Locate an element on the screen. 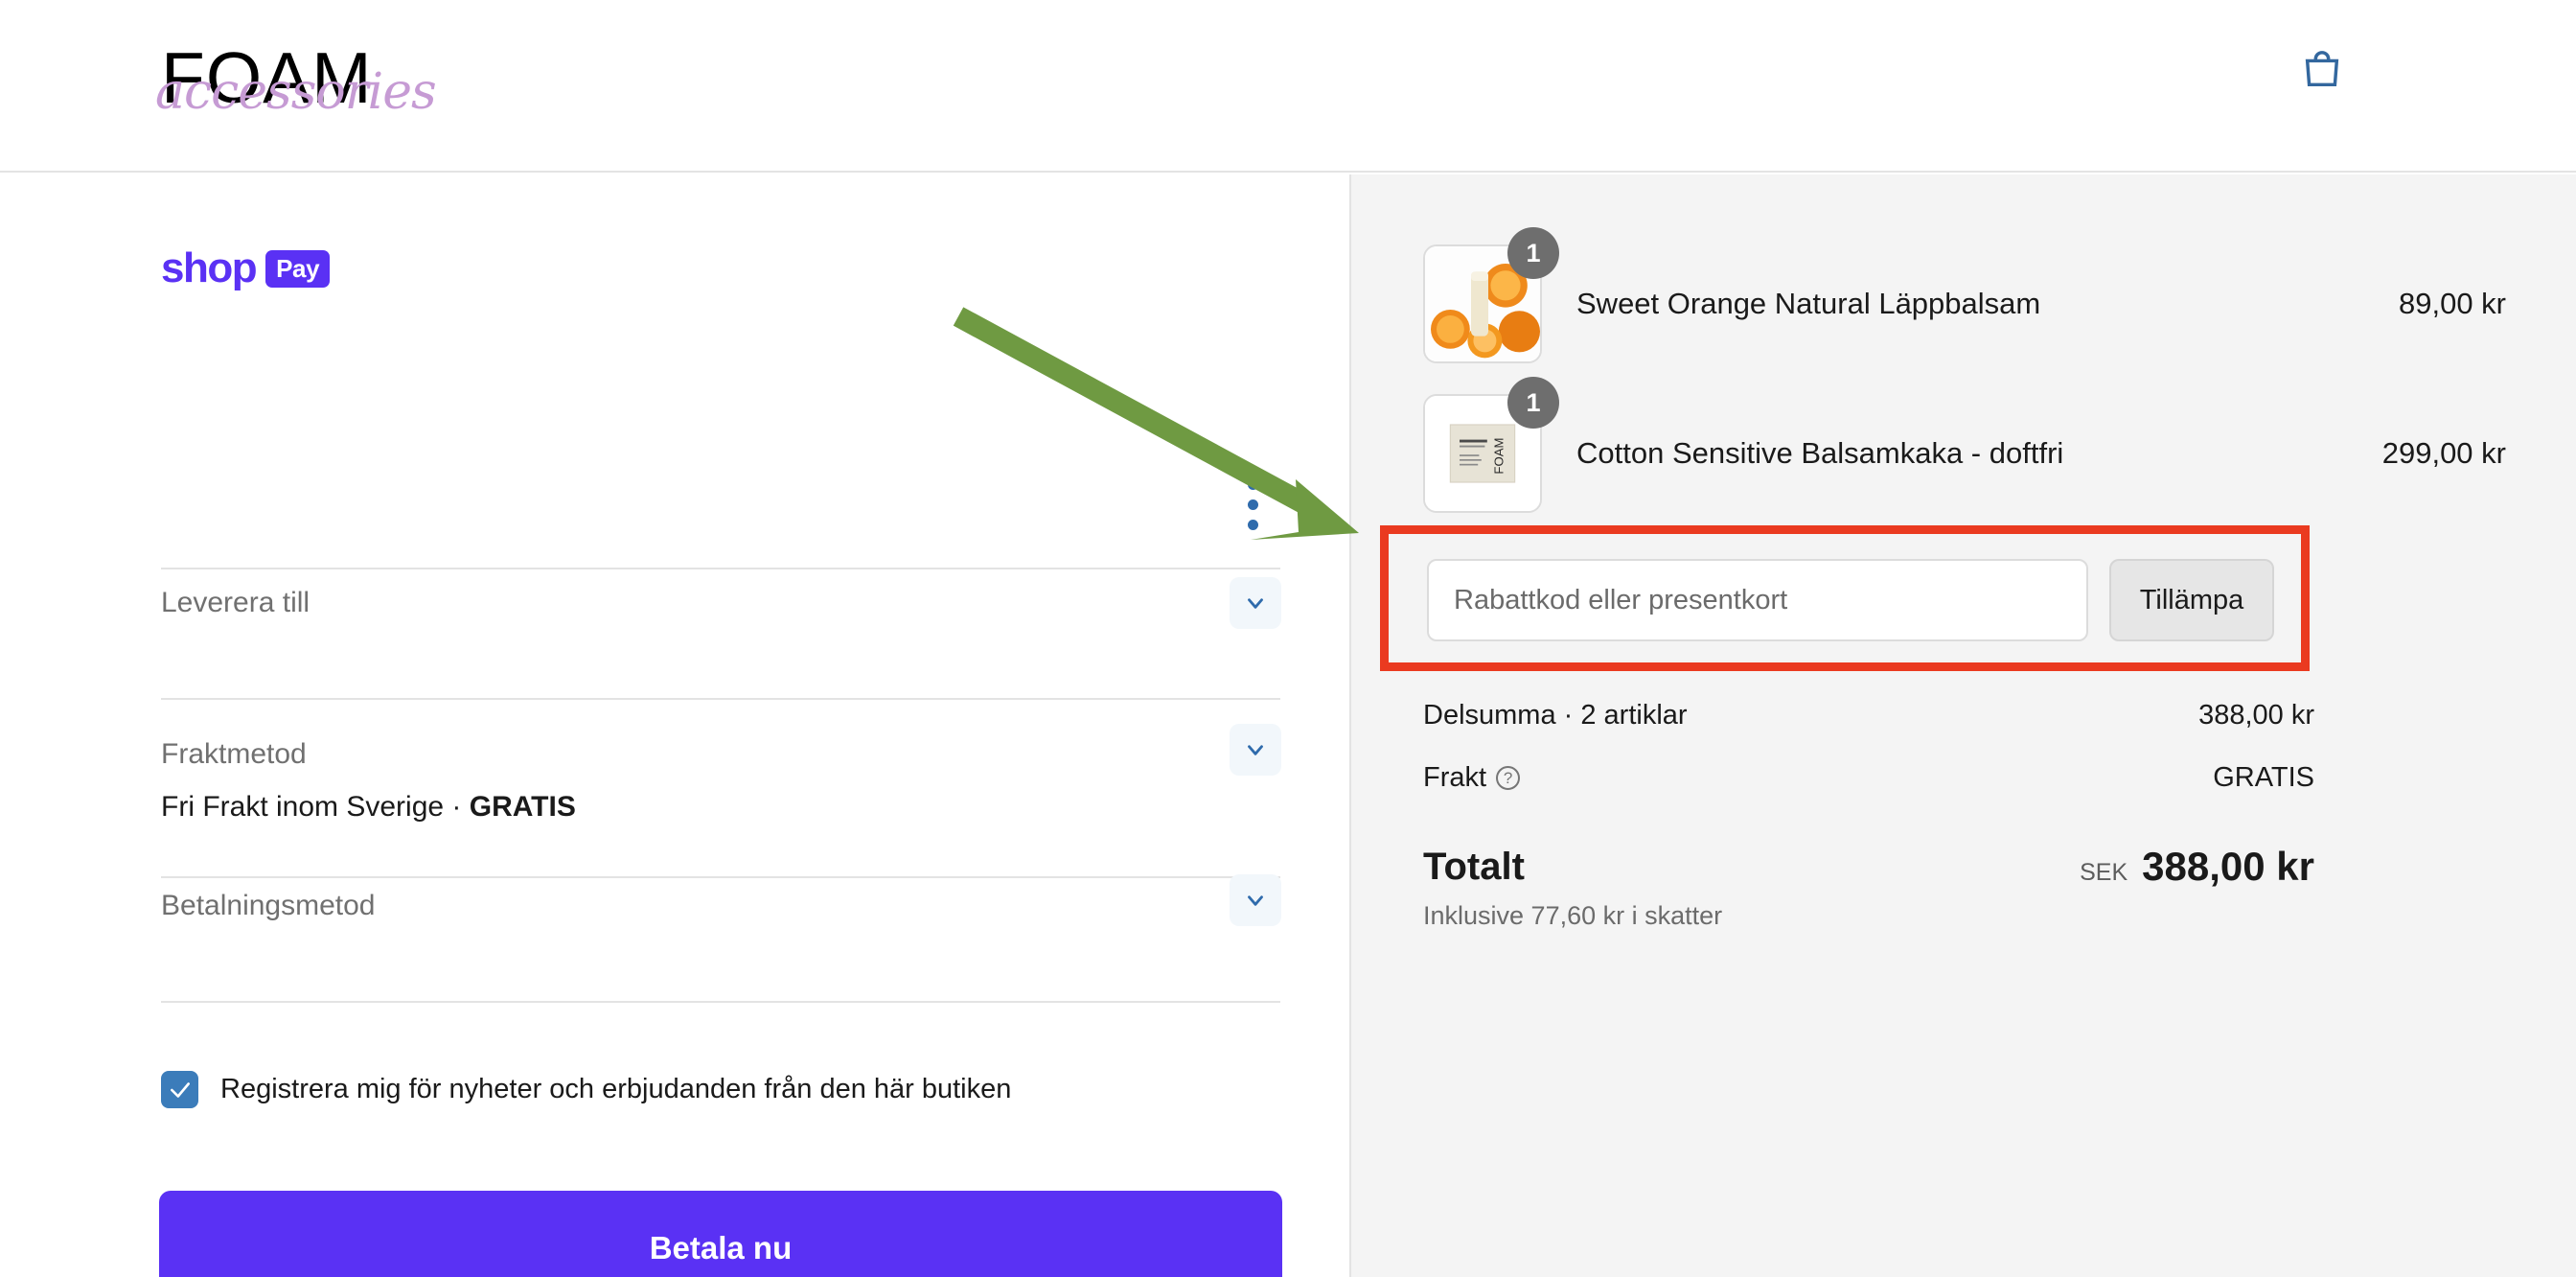 This screenshot has width=2576, height=1277. discount-code-row: Tillämpa is located at coordinates (1851, 600).